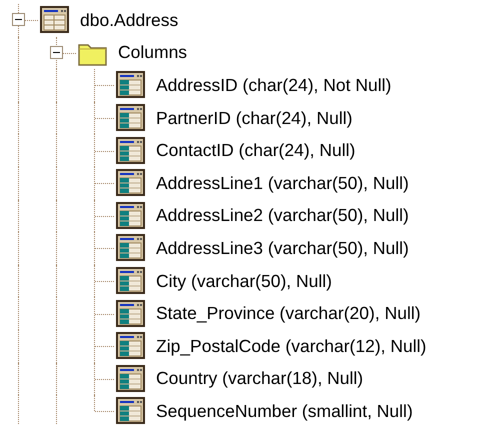 This screenshot has height=425, width=486. Describe the element at coordinates (284, 411) in the screenshot. I see `tree-item-label: SequenceNumber (smallint, Null)` at that location.